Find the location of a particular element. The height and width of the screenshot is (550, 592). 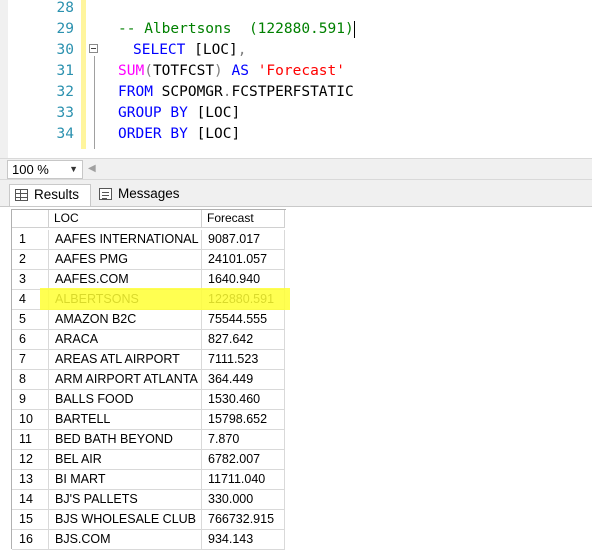

row-number: 8 is located at coordinates (30, 380).